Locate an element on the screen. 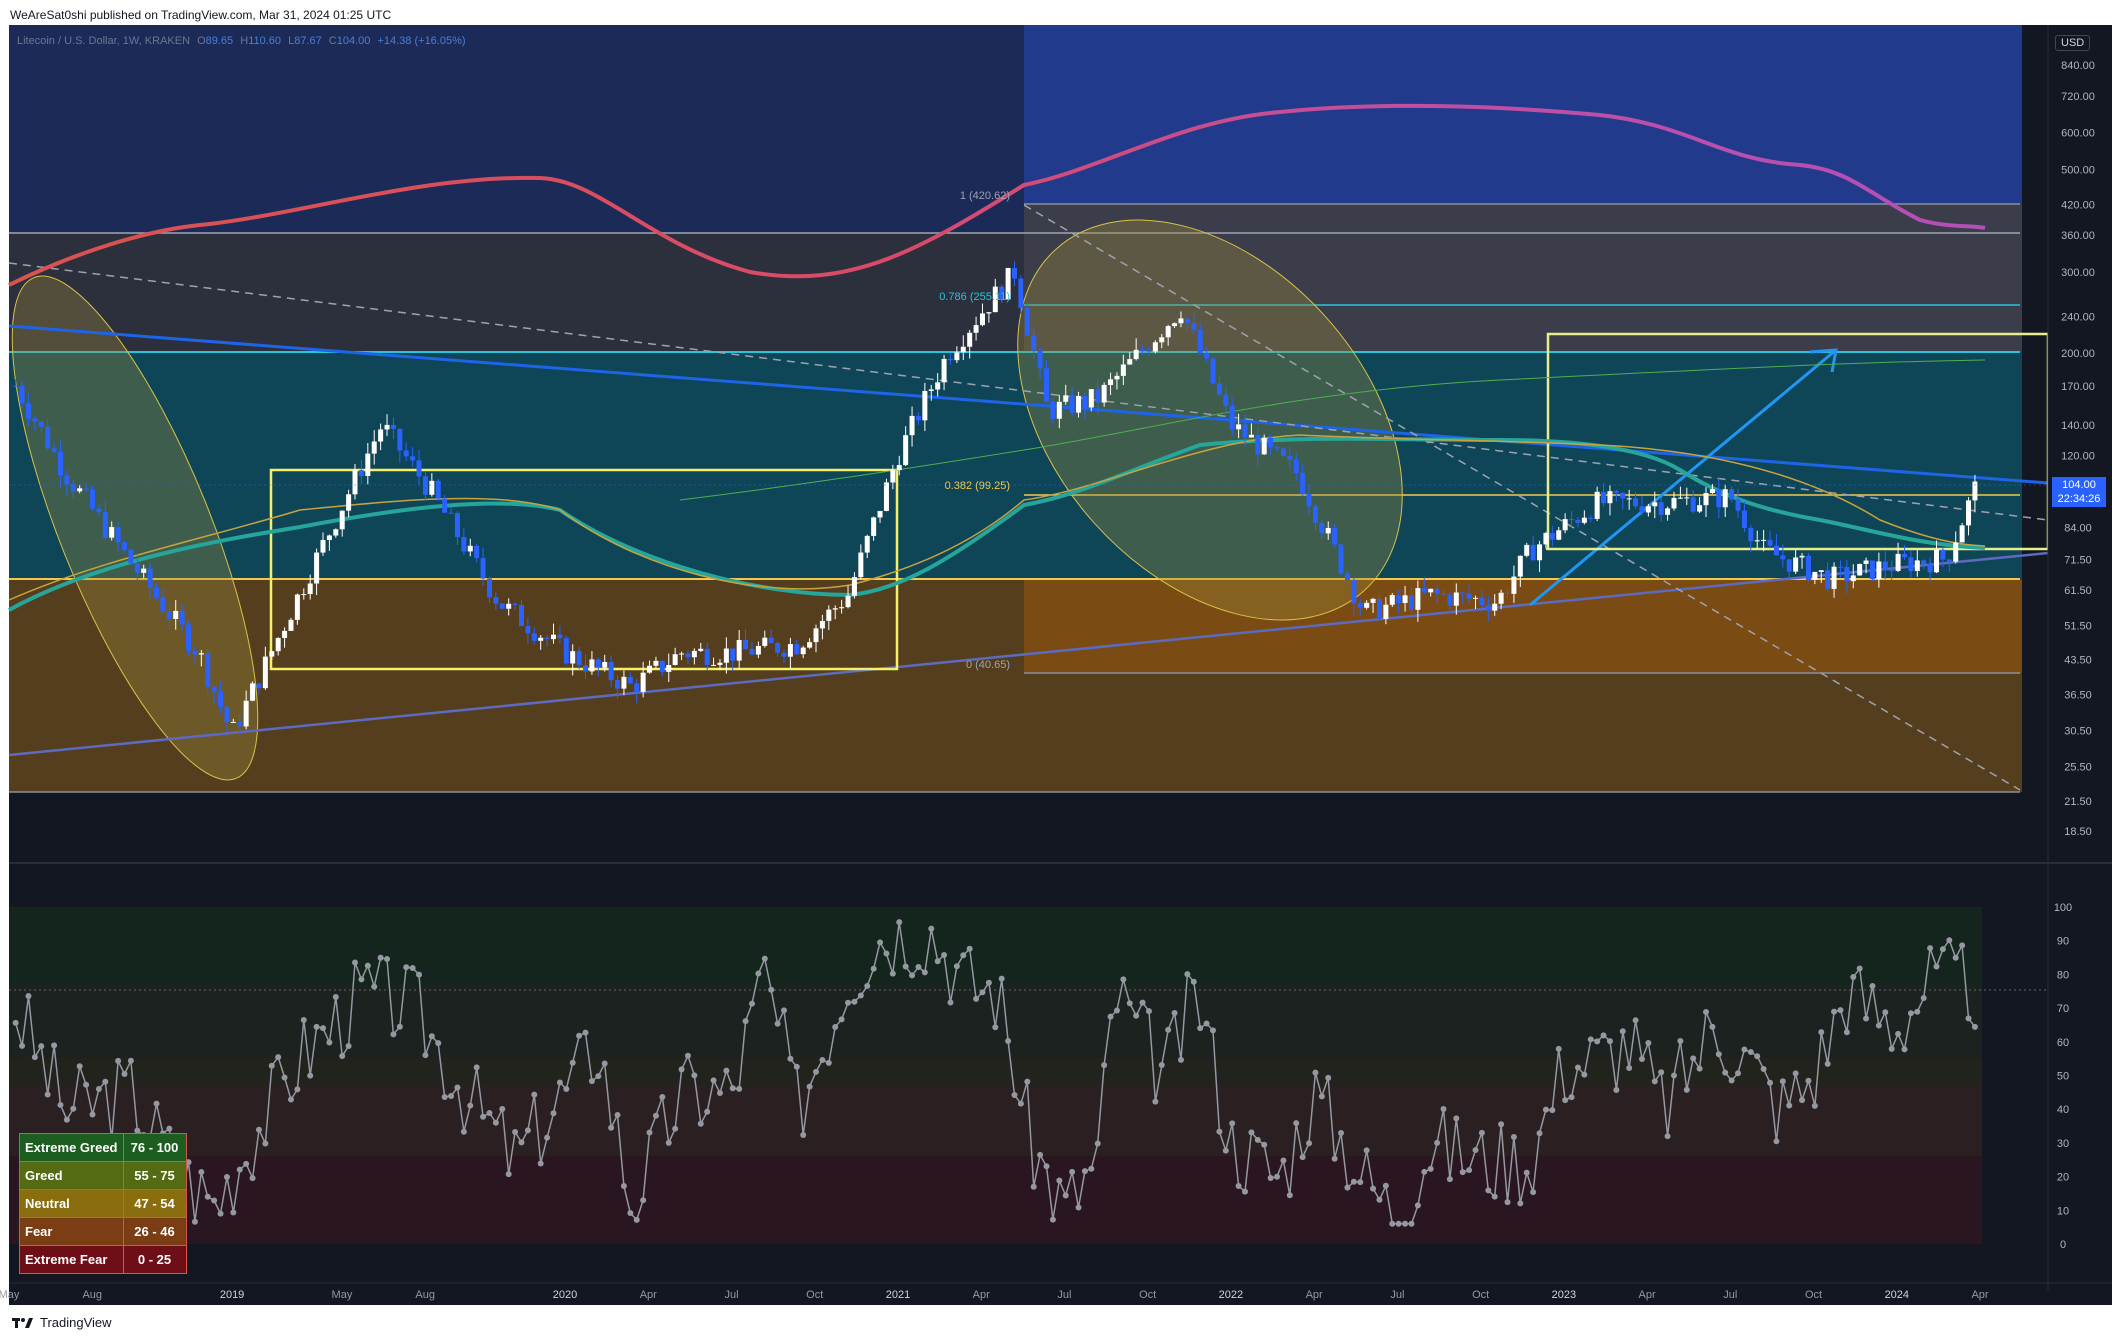  price-tick-label: 30.50 is located at coordinates (2078, 732).